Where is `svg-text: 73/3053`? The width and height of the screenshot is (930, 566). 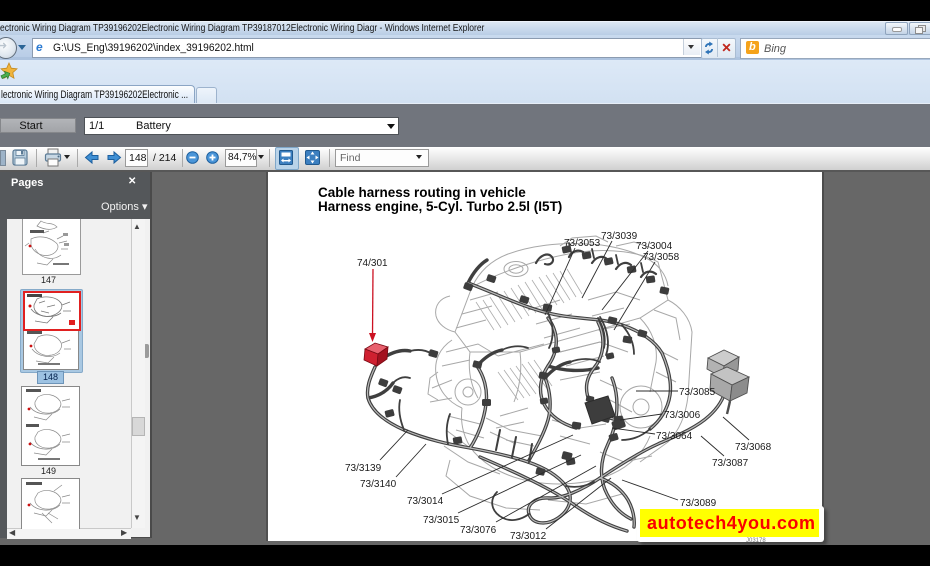
svg-text: 73/3053 is located at coordinates (582, 243).